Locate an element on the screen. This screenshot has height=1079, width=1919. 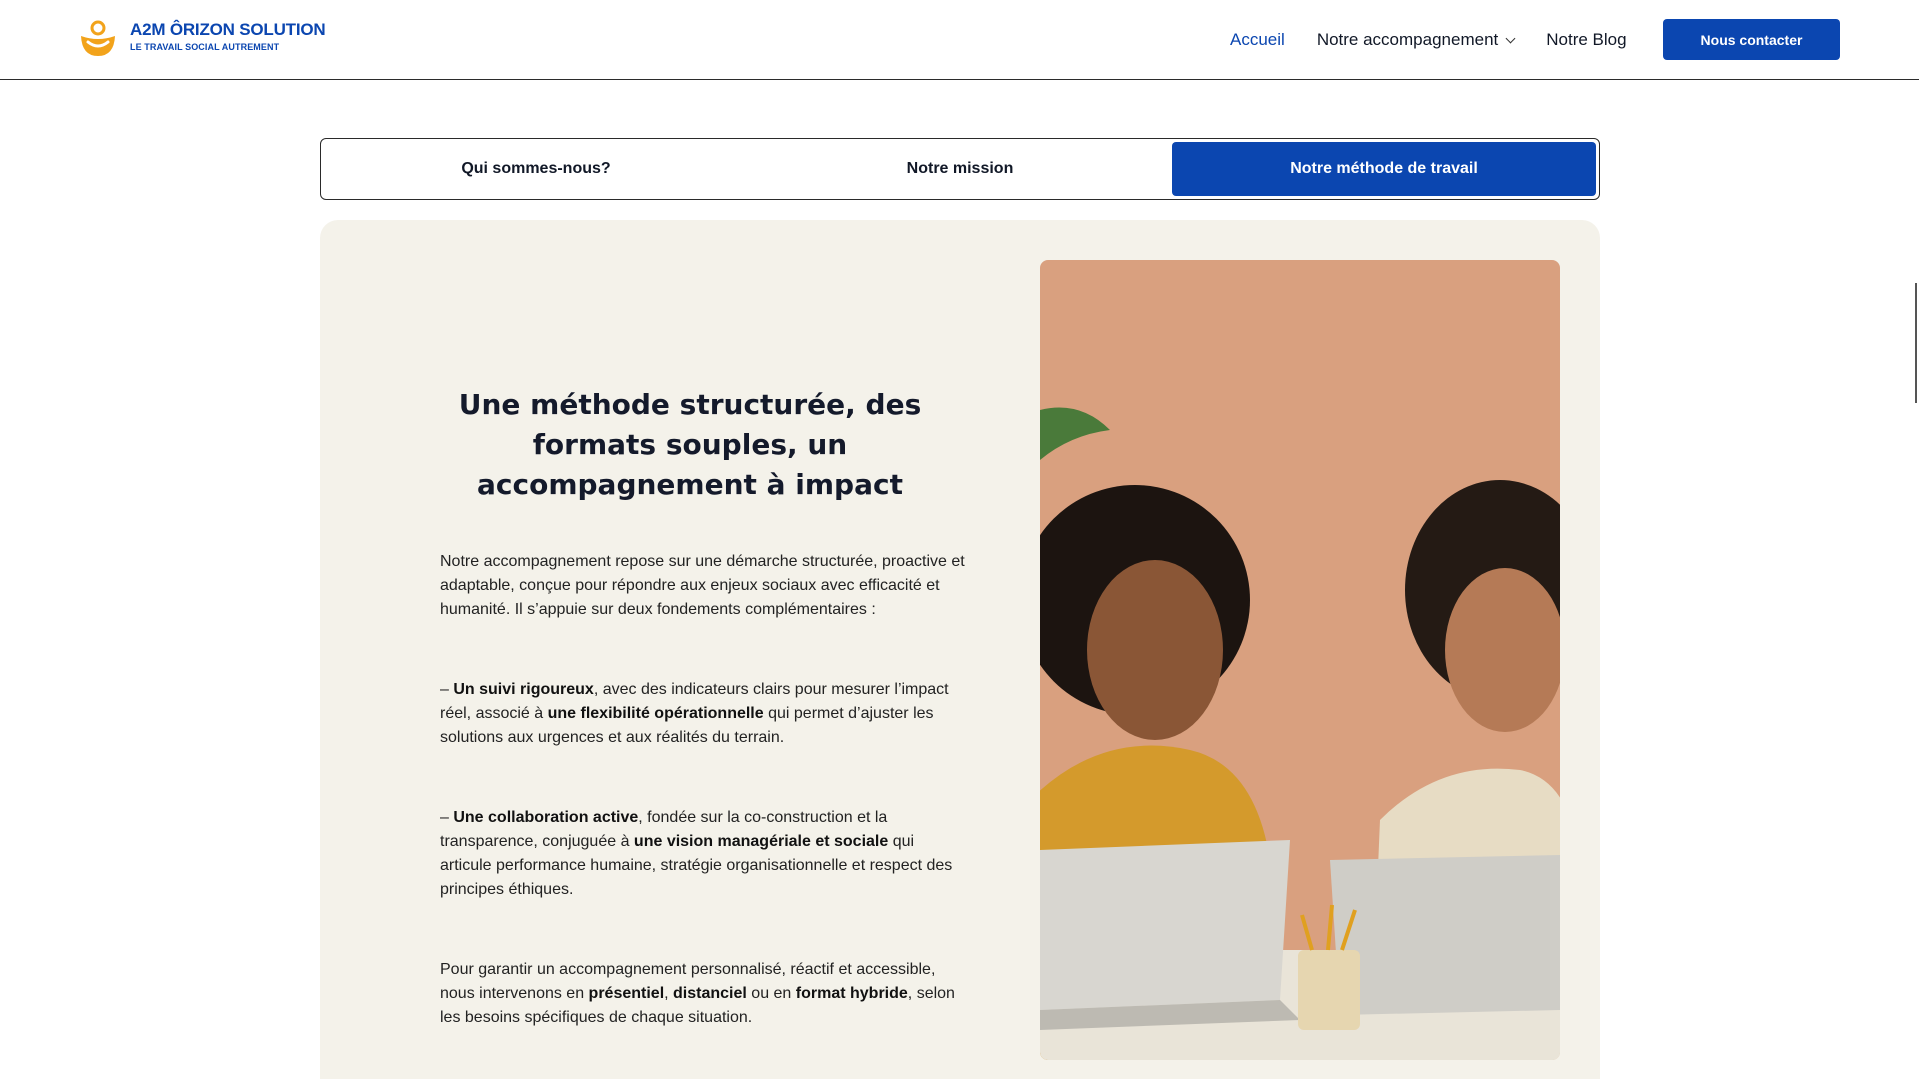
p3-bold-1: présentiel is located at coordinates (626, 993).